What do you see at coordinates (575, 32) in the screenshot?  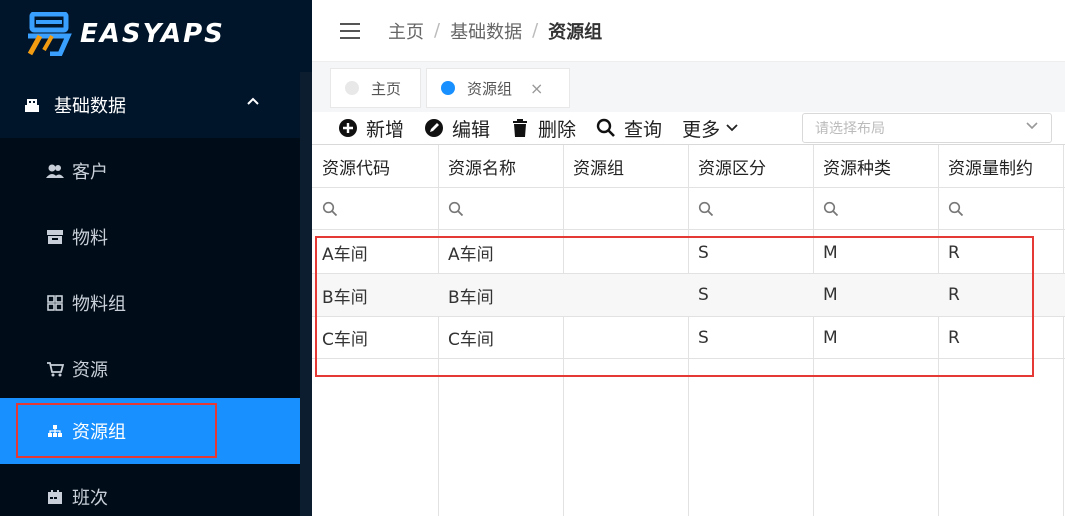 I see `breadcrumb-current: 资源组` at bounding box center [575, 32].